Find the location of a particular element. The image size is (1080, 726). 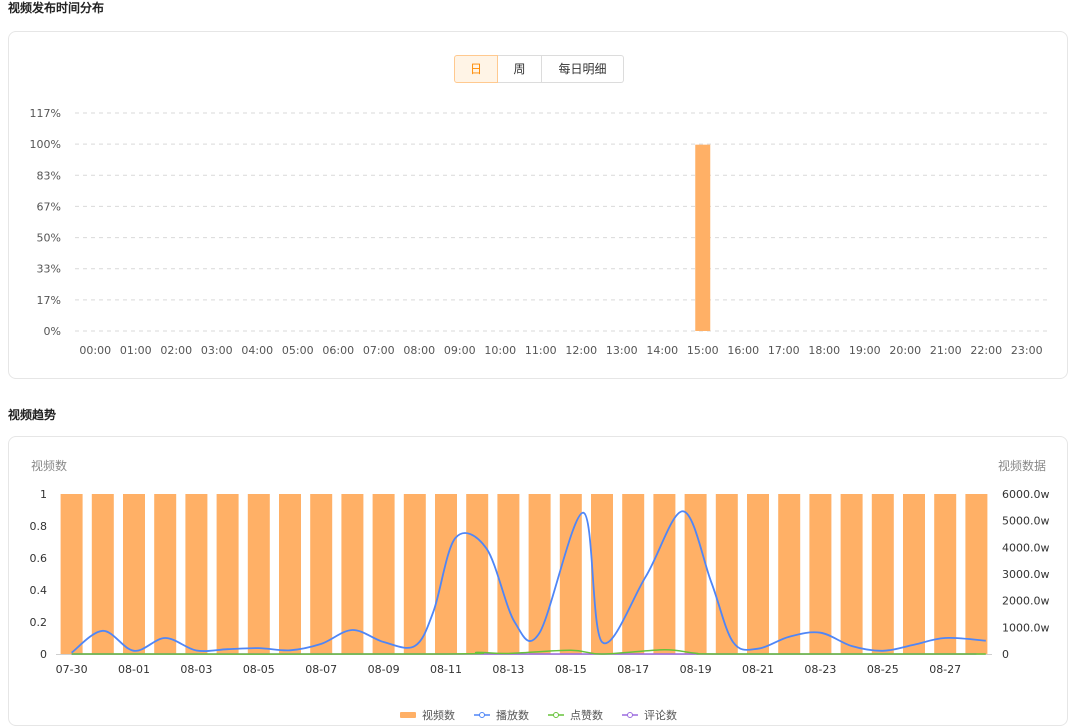

x-tick-label: 09:00 is located at coordinates (460, 350).